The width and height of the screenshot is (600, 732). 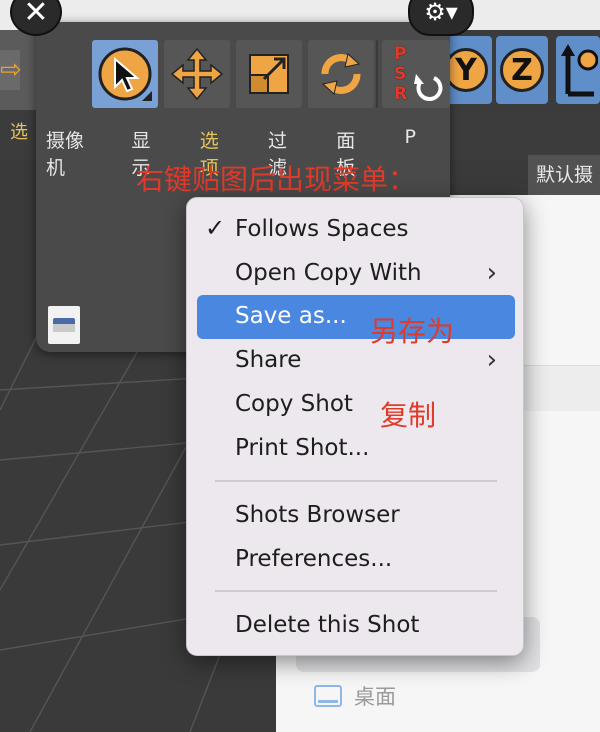 I want to click on menu-camera: 摄像机, so click(x=71, y=153).